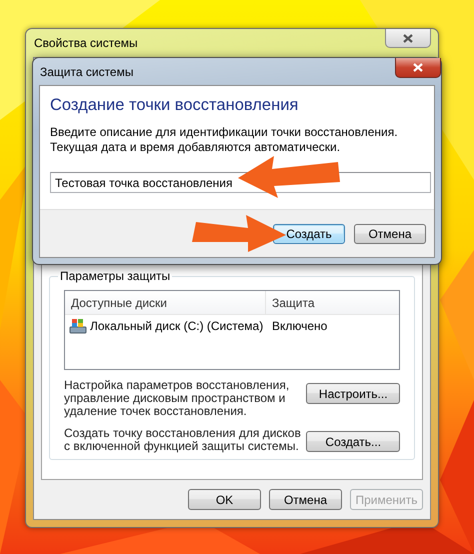 The width and height of the screenshot is (474, 554). Describe the element at coordinates (165, 302) in the screenshot. I see `column-header: Доступные диски` at that location.